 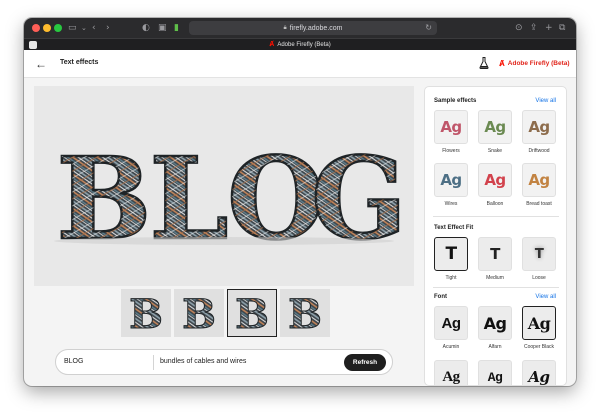 I want to click on brand-link: Ⱥ Adobe Firefly (Beta), so click(x=534, y=63).